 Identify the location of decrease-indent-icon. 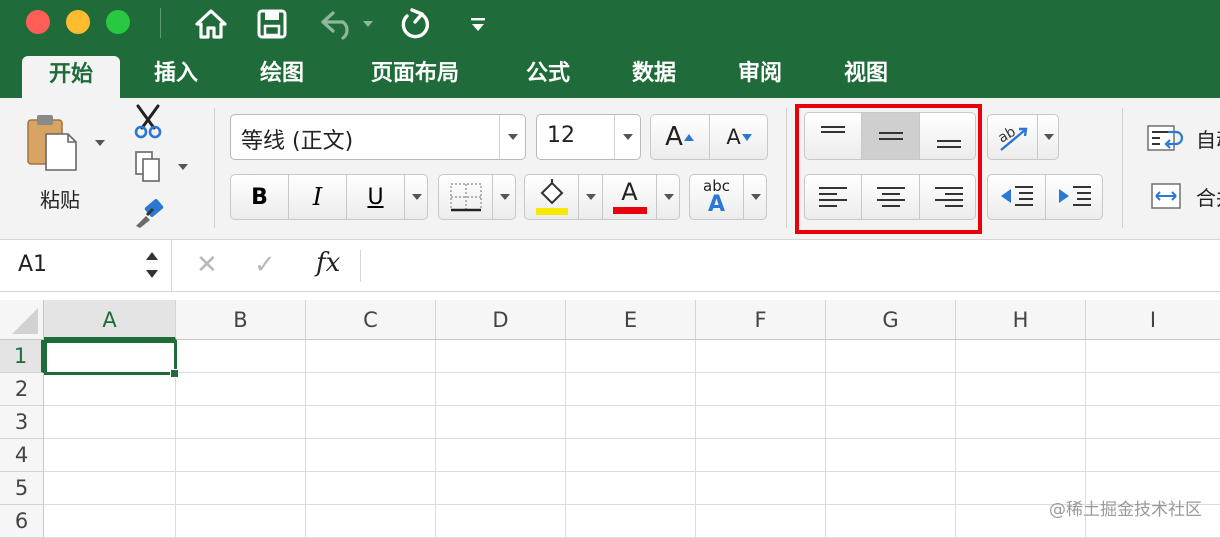
(1016, 196).